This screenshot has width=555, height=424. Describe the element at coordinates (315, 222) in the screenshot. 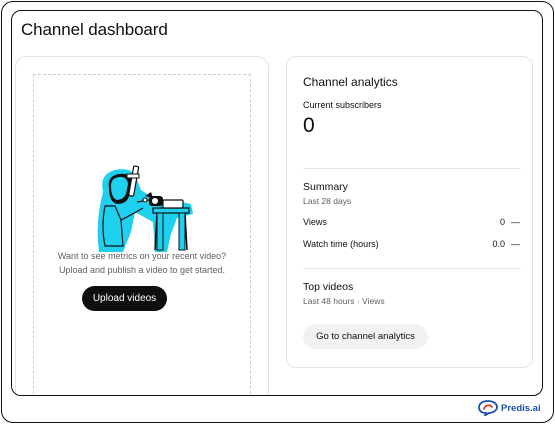

I see `views-label: Views` at that location.